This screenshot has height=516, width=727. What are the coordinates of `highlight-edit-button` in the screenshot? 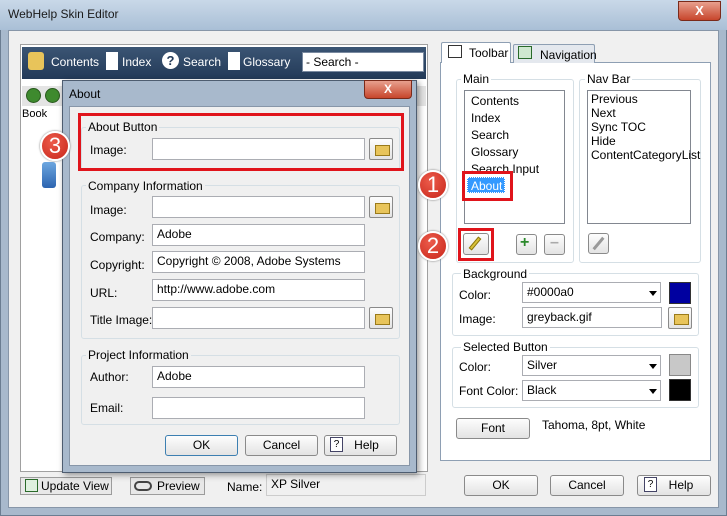 It's located at (476, 244).